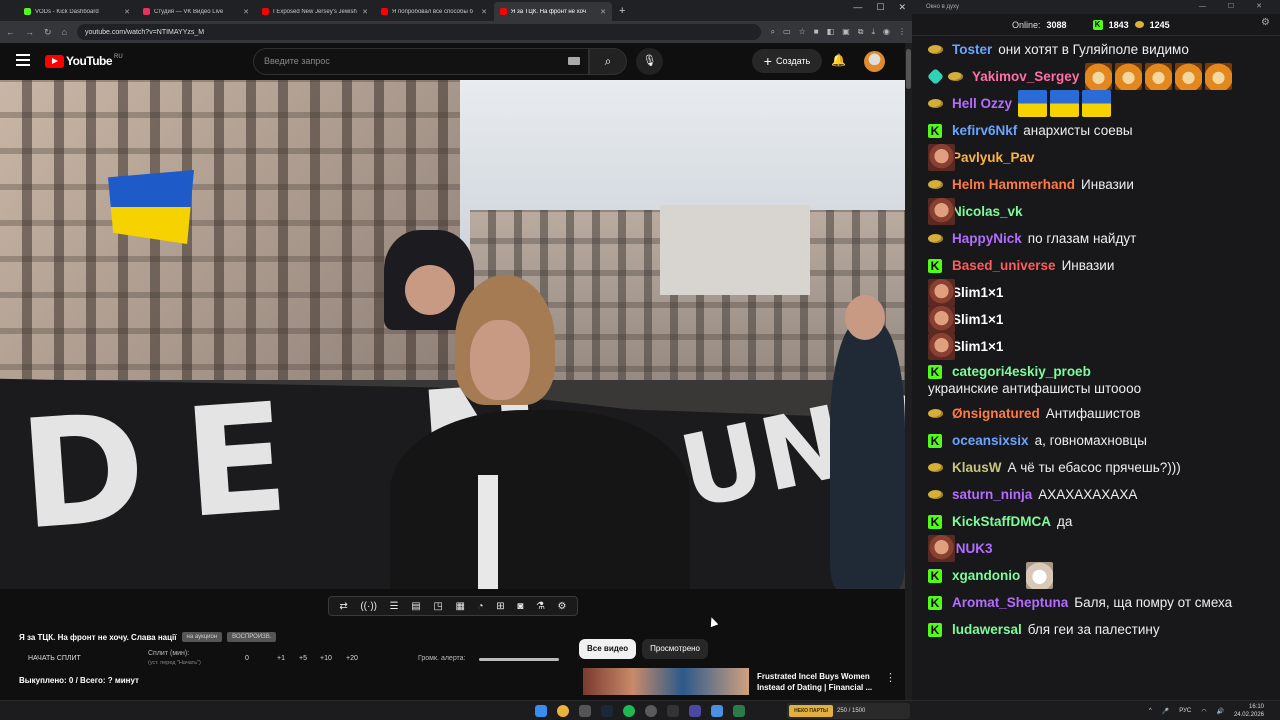  I want to click on chat-username: categori4eskiy_proeb, so click(1021, 371).